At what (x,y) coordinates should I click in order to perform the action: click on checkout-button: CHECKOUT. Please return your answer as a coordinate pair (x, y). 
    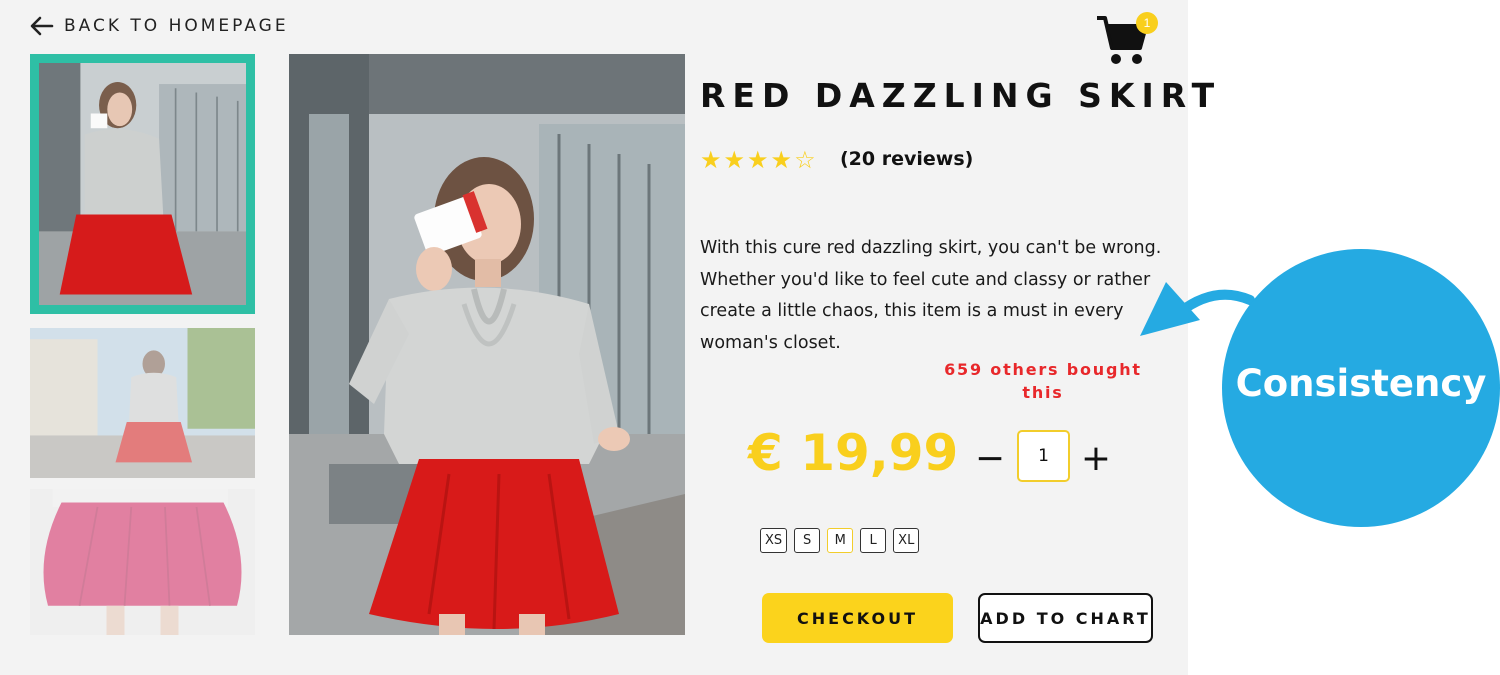
    Looking at the image, I should click on (857, 618).